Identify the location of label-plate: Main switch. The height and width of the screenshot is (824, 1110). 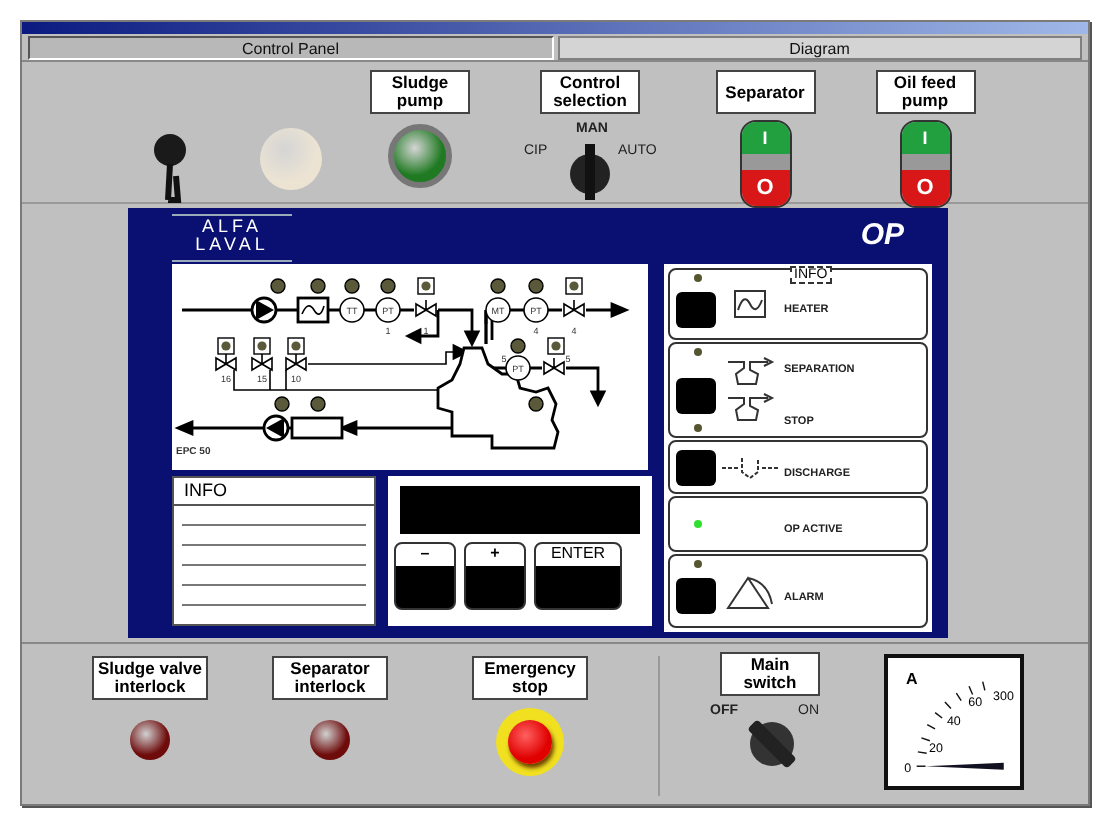
(770, 674).